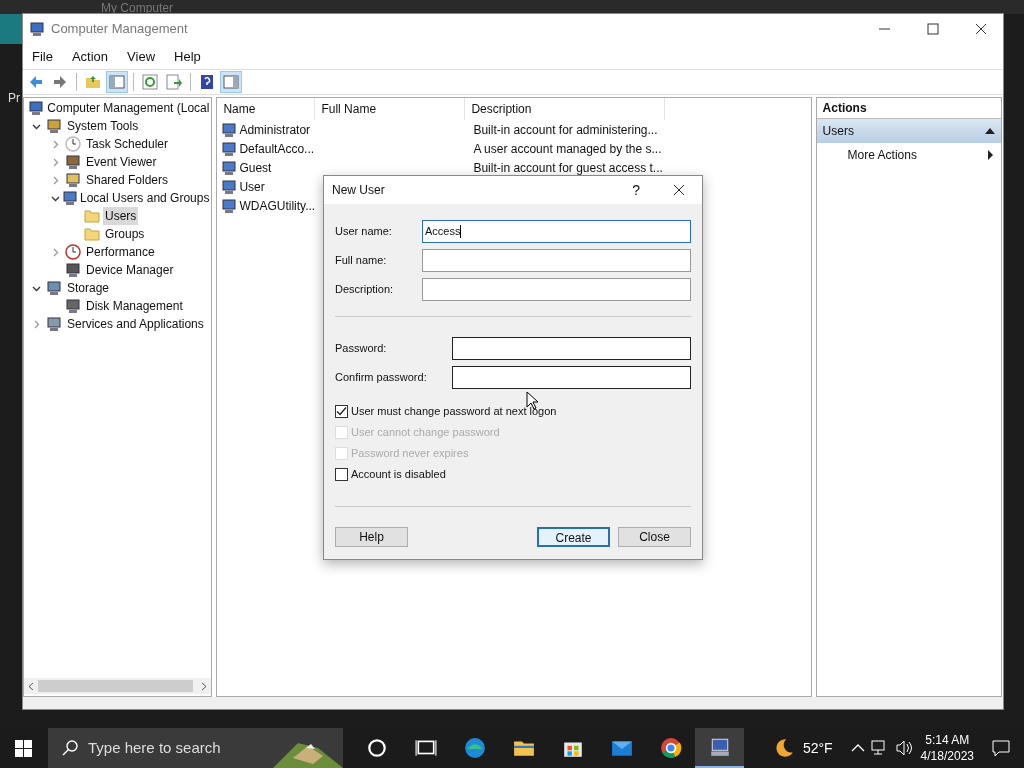 This screenshot has width=1024, height=768. I want to click on scrollbar, so click(118, 686).